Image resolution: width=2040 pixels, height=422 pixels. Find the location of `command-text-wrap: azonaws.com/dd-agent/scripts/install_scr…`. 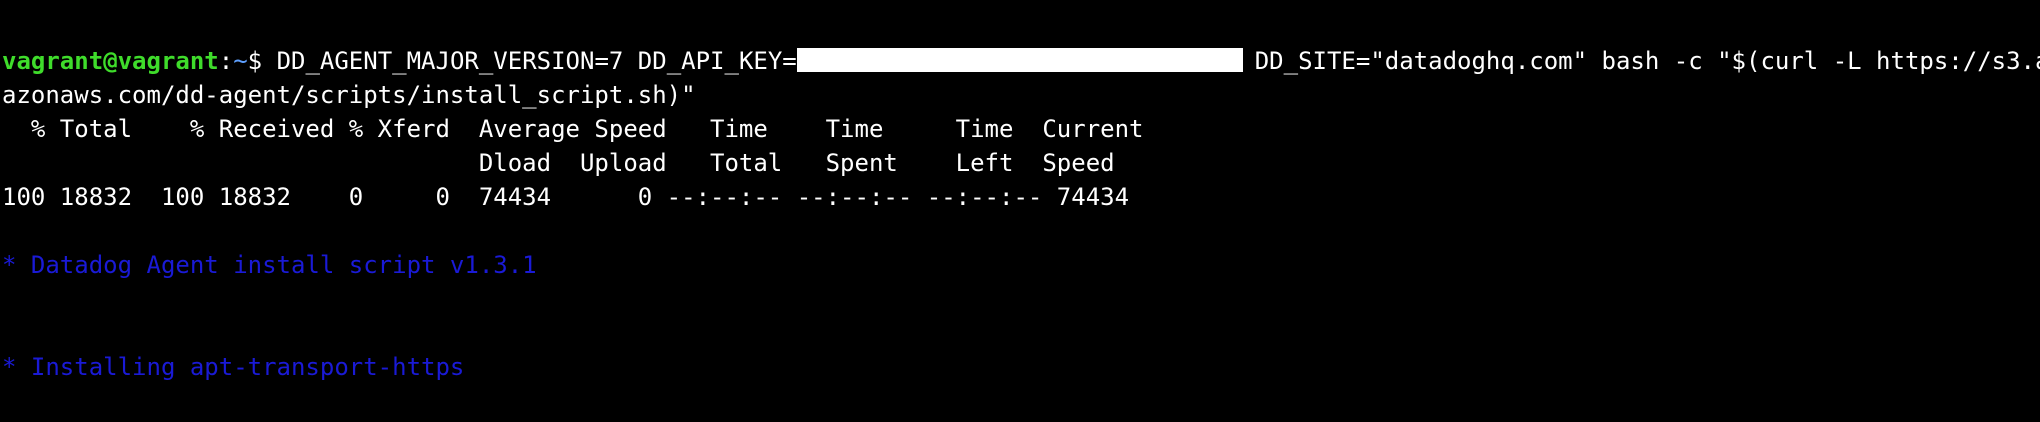

command-text-wrap: azonaws.com/dd-agent/scripts/install_scr… is located at coordinates (349, 95).